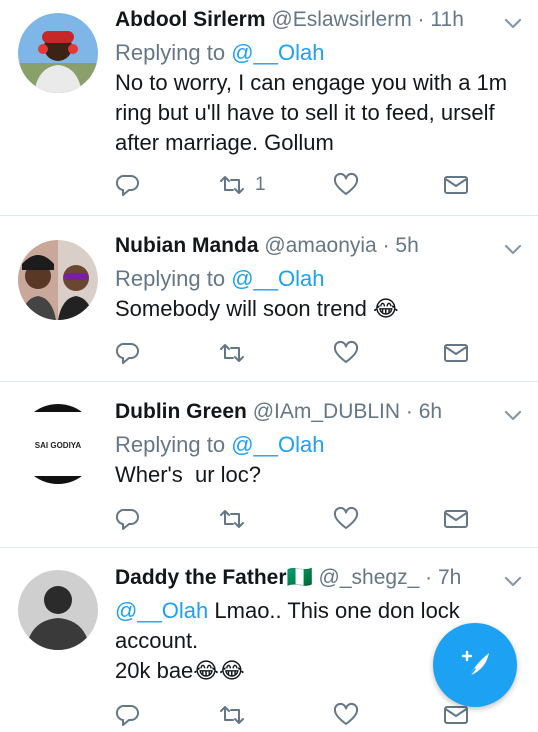 The height and width of the screenshot is (732, 538). I want to click on author-handle: @_shegz_, so click(369, 577).